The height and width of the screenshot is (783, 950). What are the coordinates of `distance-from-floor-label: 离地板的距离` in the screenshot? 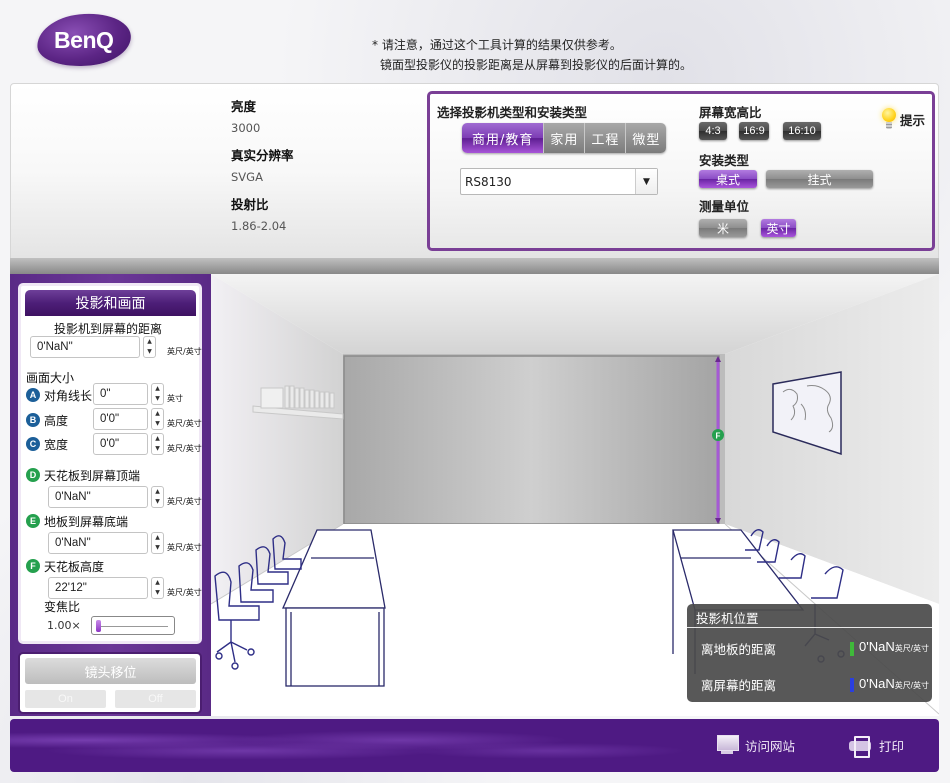 It's located at (739, 649).